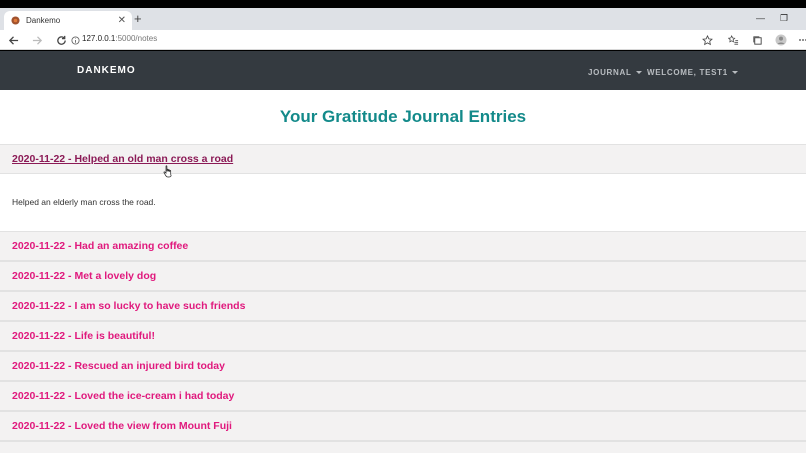 The width and height of the screenshot is (806, 453). Describe the element at coordinates (106, 70) in the screenshot. I see `brand-logo: DANKEMO` at that location.